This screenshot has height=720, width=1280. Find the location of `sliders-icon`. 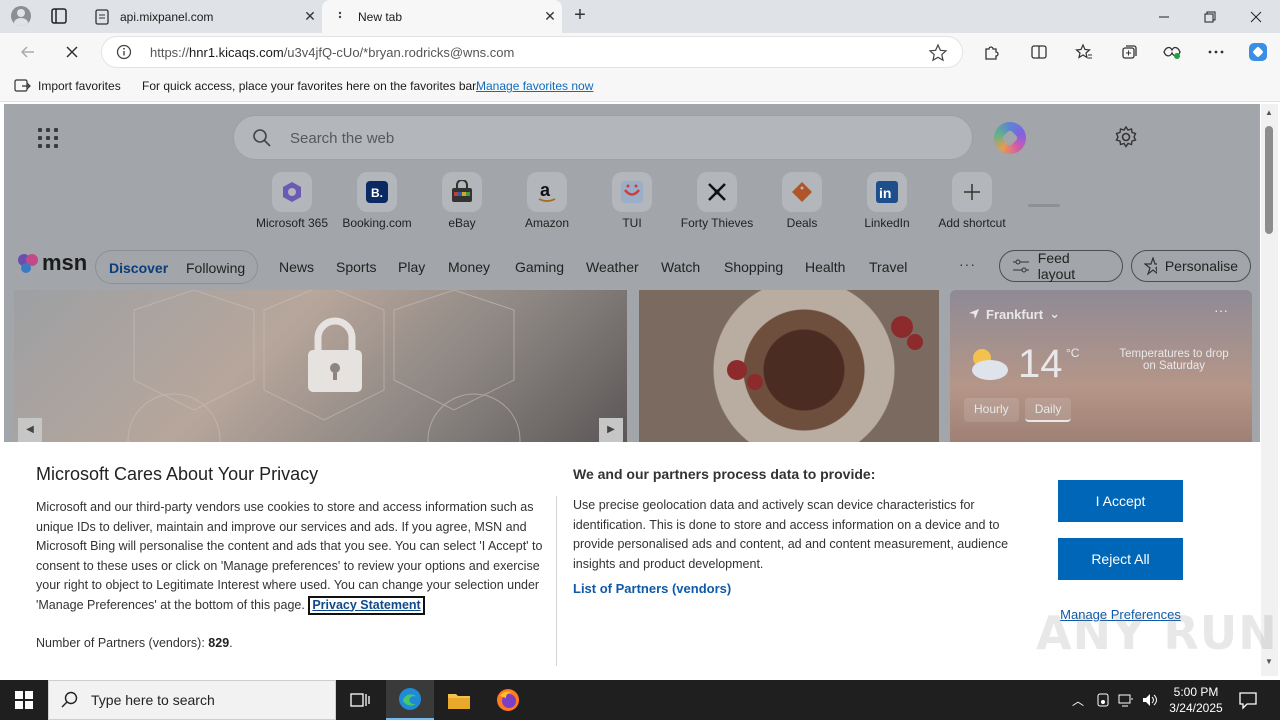

sliders-icon is located at coordinates (1021, 266).